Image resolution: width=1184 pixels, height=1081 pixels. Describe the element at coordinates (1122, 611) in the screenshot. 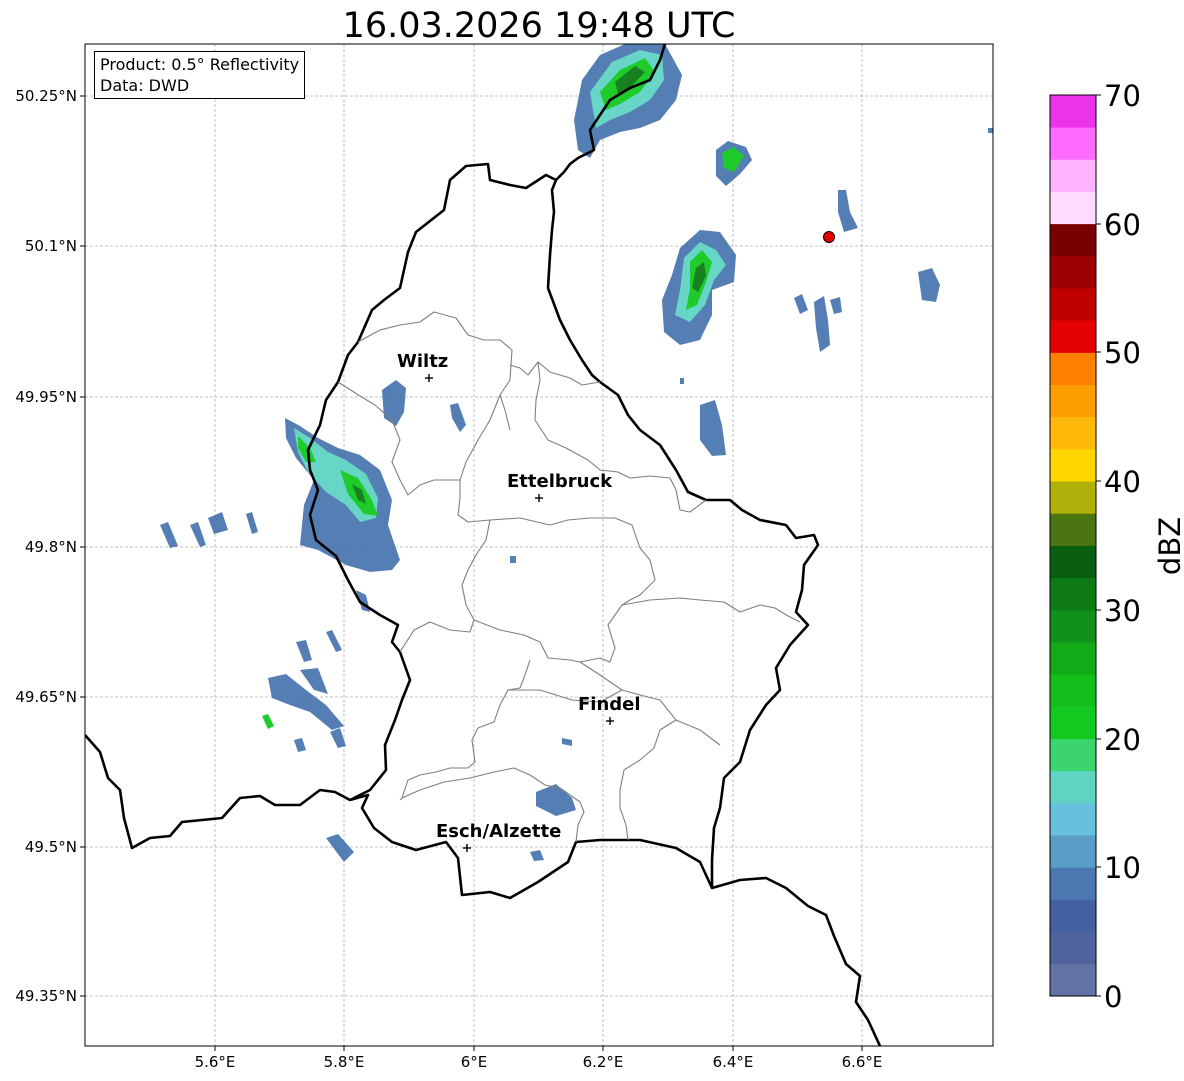

I see `colorbar-tick-label: 30` at that location.